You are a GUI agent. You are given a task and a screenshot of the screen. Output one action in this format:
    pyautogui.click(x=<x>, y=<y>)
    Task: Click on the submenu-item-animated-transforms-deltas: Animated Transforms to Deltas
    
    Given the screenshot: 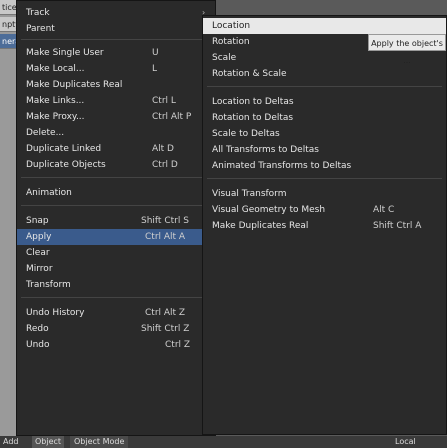 What is the action you would take?
    pyautogui.click(x=324, y=166)
    